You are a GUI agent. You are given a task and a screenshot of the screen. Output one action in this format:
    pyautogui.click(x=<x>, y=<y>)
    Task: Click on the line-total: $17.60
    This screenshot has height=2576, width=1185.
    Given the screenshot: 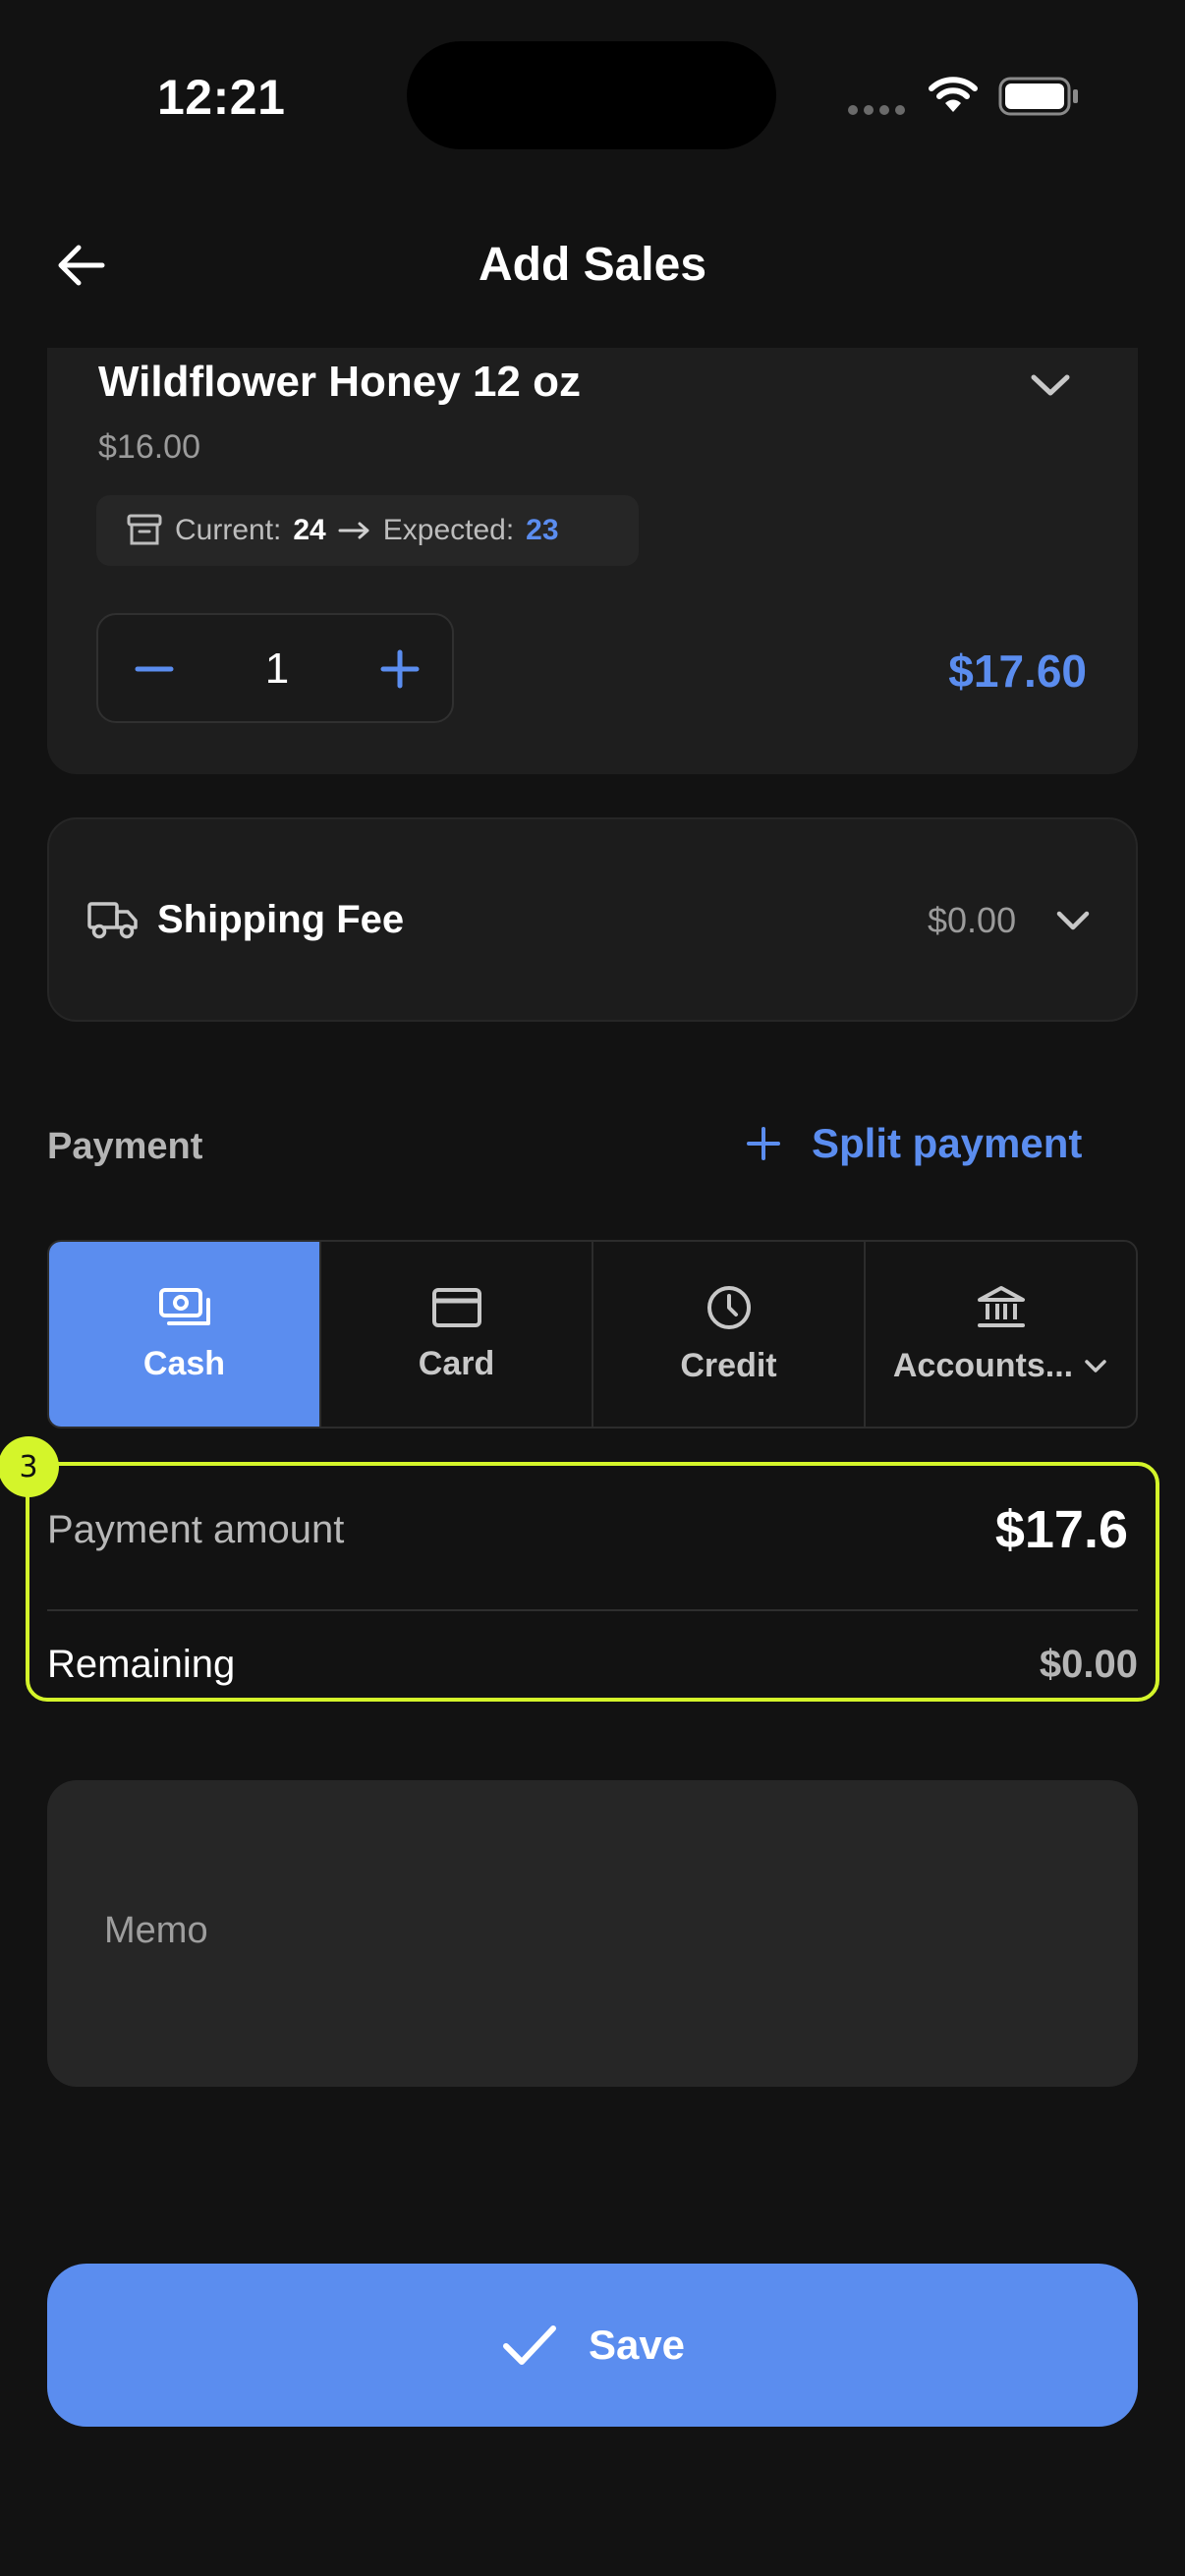 What is the action you would take?
    pyautogui.click(x=1018, y=671)
    